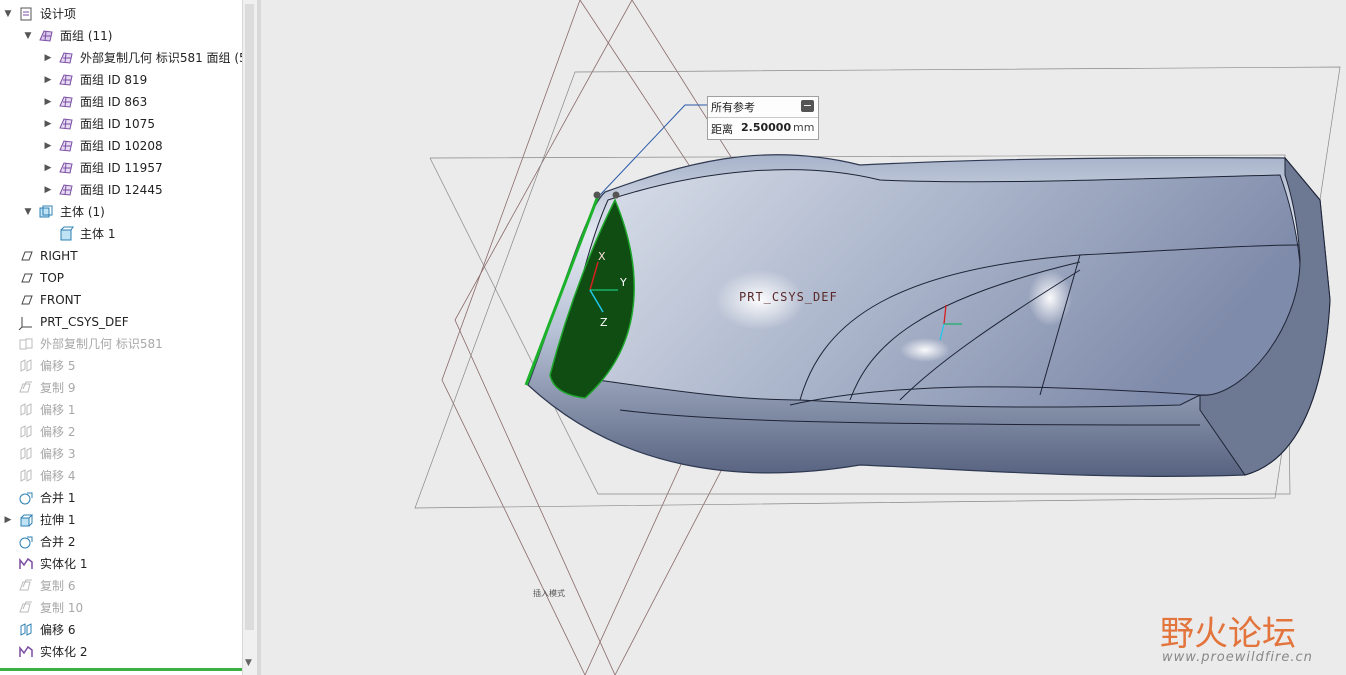  Describe the element at coordinates (623, 282) in the screenshot. I see `axis-y-label: Y` at that location.